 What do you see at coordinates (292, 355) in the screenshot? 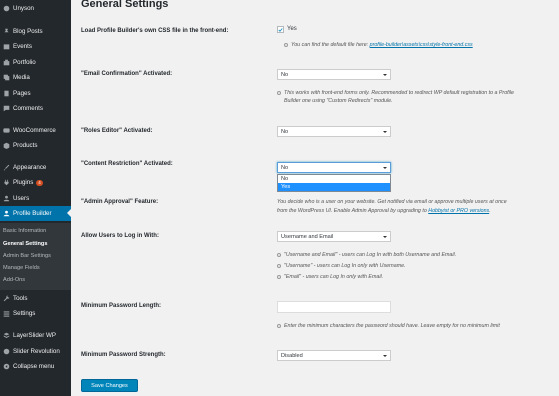
I see `select-value: Disabled` at bounding box center [292, 355].